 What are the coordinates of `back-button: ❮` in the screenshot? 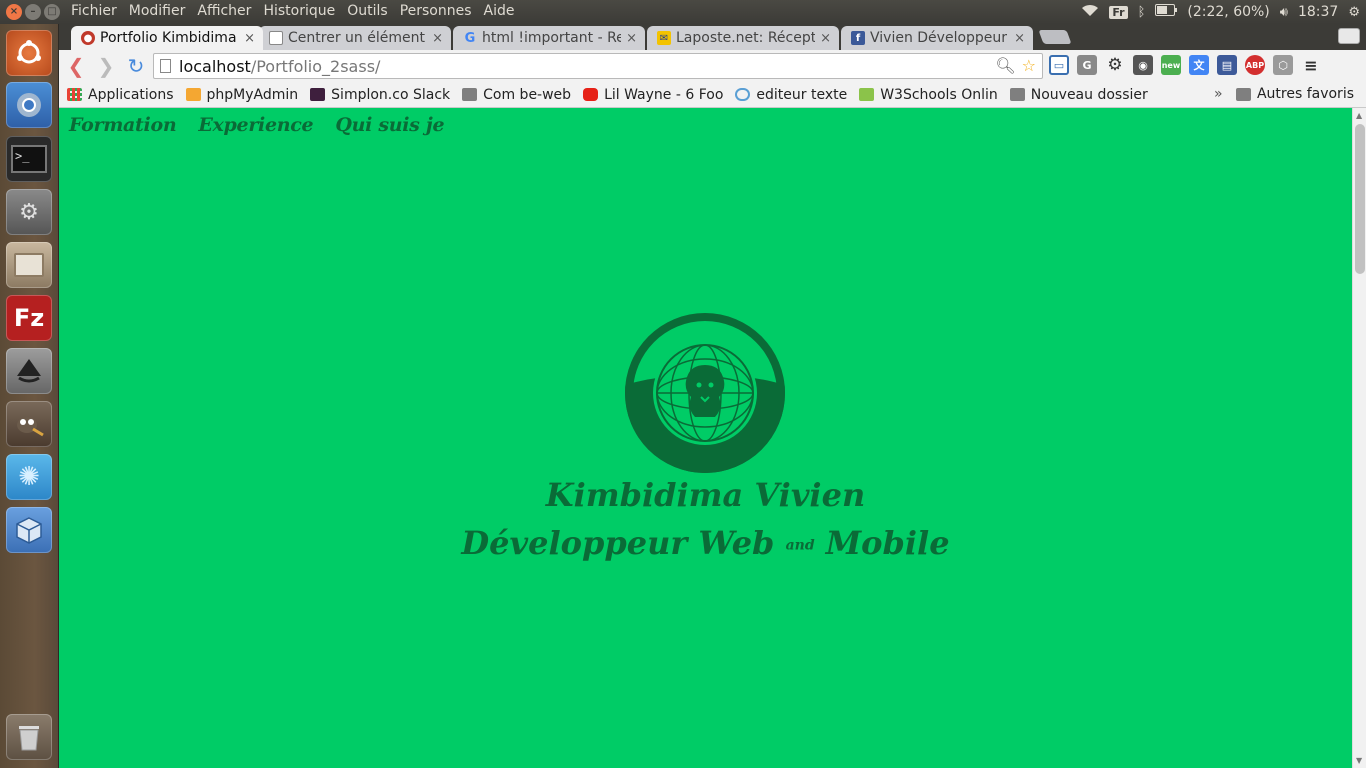 It's located at (76, 66).